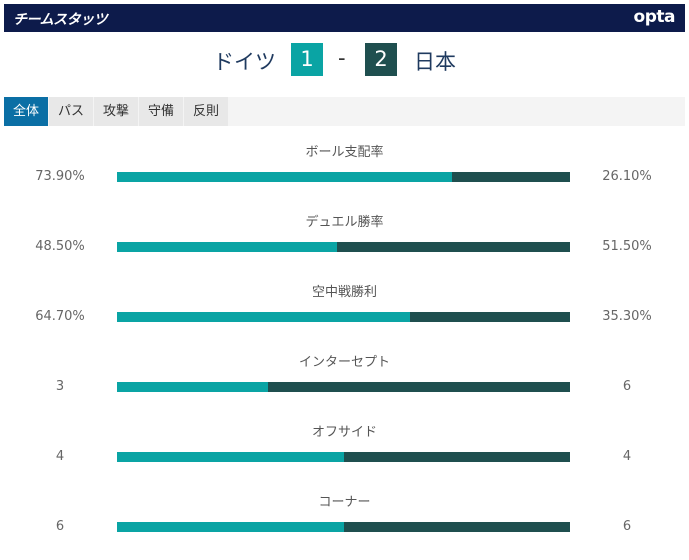 The image size is (689, 560). Describe the element at coordinates (60, 20) in the screenshot. I see `page-title: チームスタッツ` at that location.